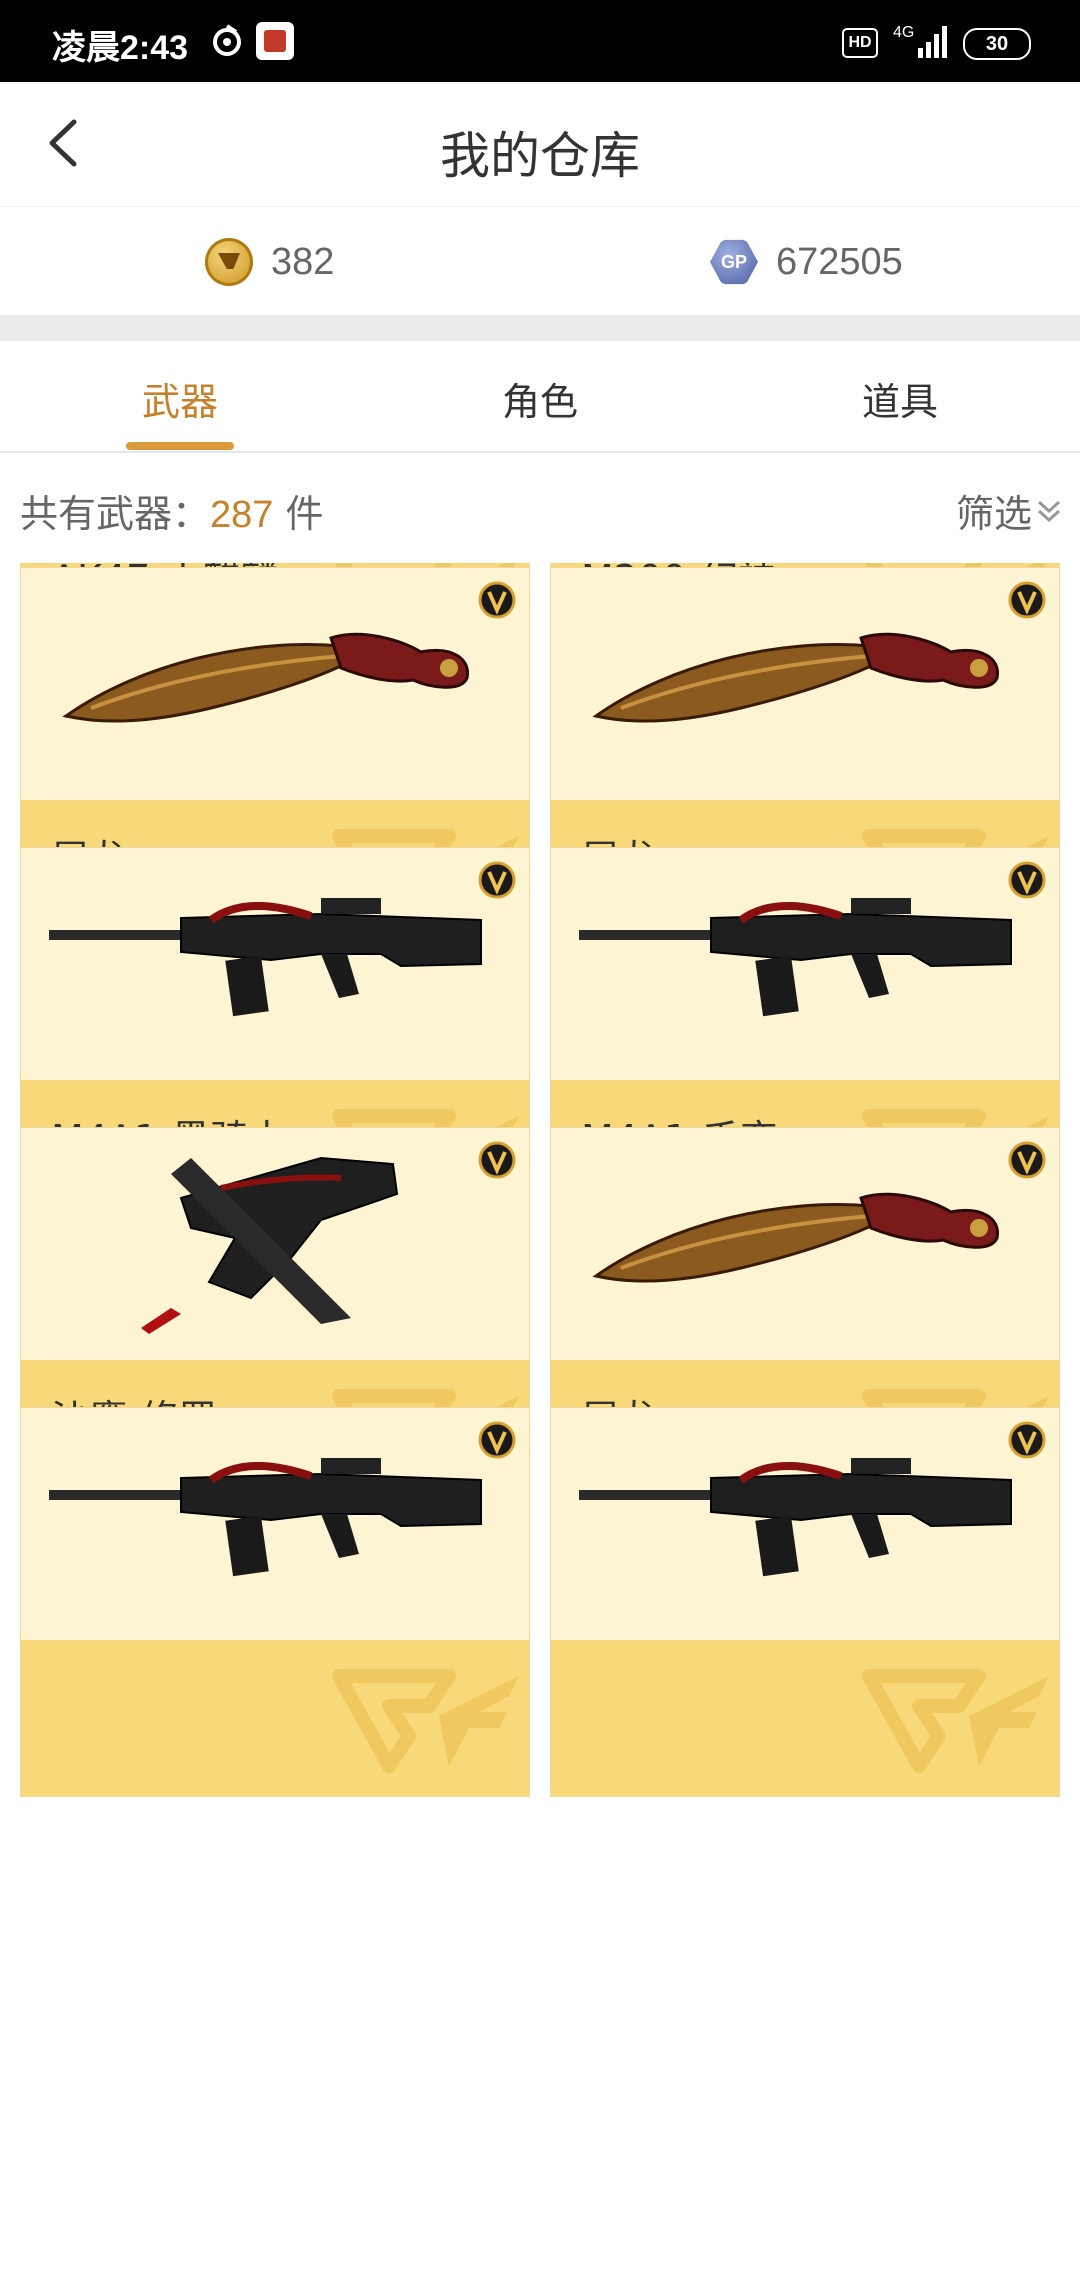  I want to click on weapon-count: 共有武器：287 件, so click(172, 510).